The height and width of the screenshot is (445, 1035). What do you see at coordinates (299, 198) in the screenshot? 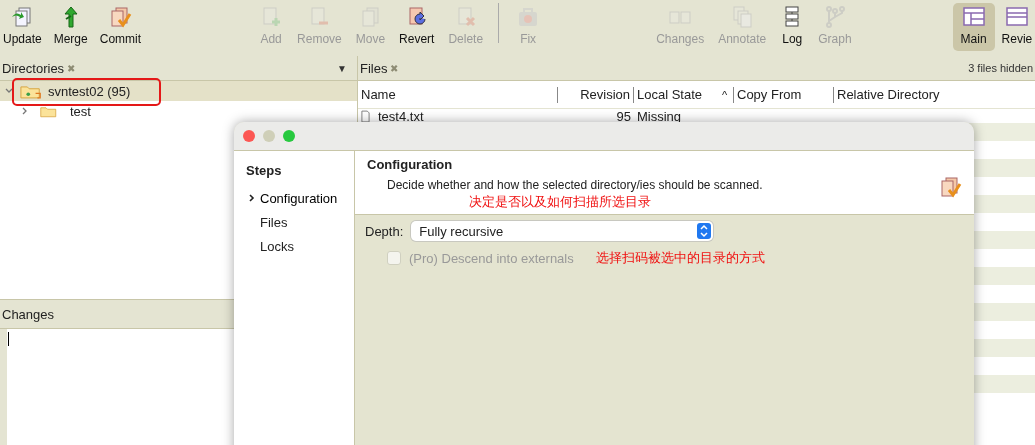
I see `step-item: Configuration` at bounding box center [299, 198].